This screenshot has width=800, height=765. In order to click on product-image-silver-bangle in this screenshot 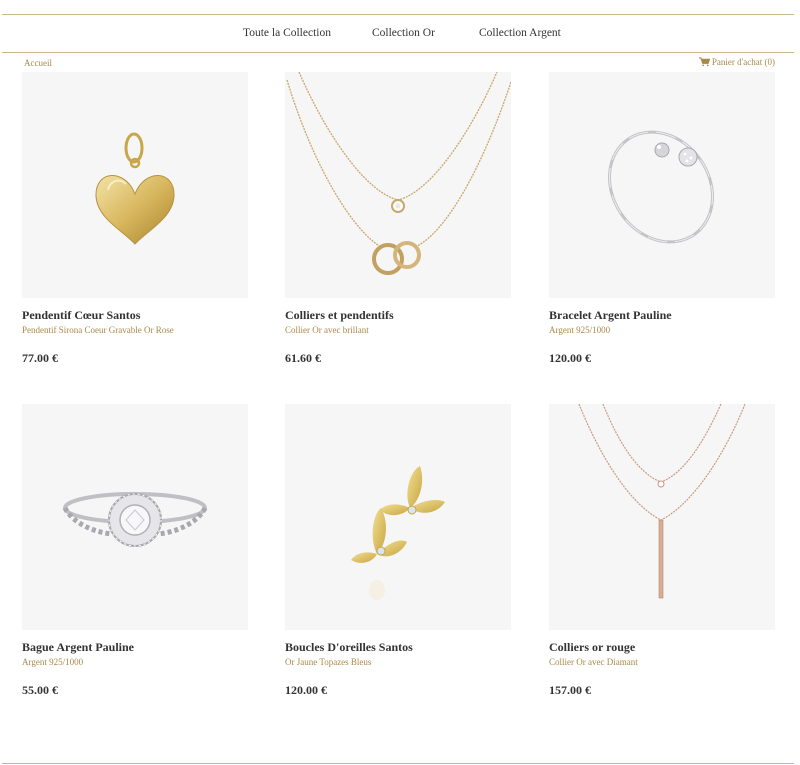, I will do `click(662, 185)`.